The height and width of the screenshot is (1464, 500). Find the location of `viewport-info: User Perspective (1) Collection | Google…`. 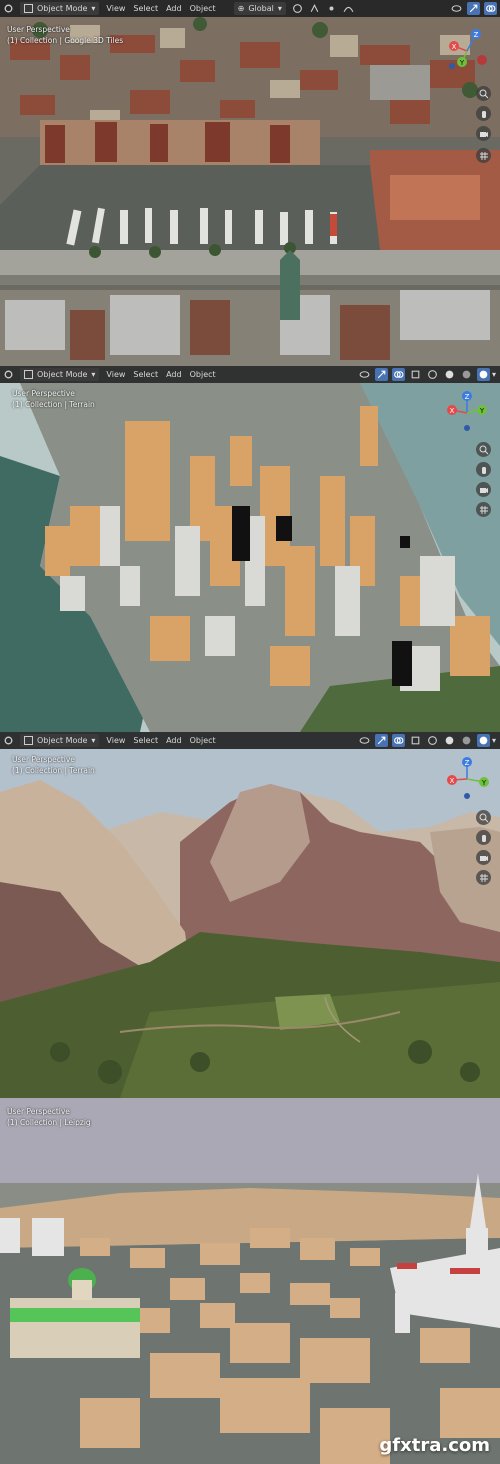

viewport-info: User Perspective (1) Collection | Google… is located at coordinates (65, 35).